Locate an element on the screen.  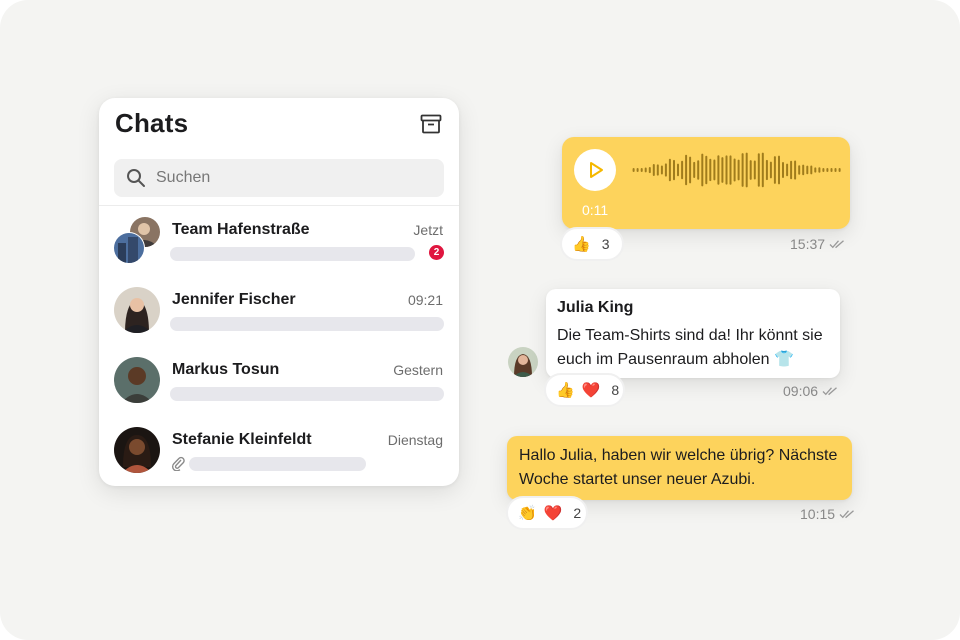
message-time: 09:06 is located at coordinates (810, 391).